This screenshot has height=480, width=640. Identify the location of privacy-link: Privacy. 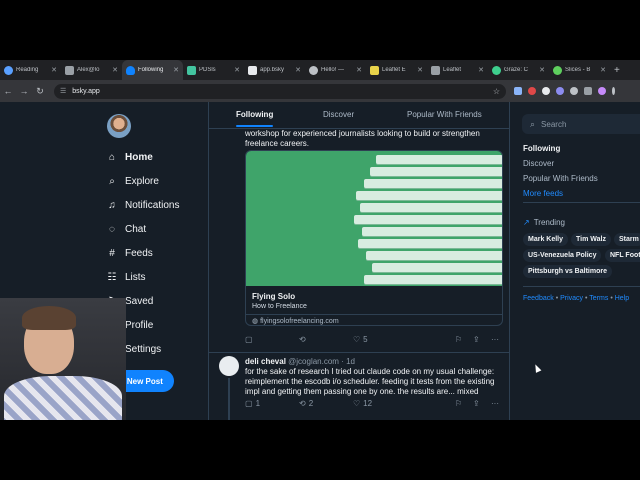
(571, 298).